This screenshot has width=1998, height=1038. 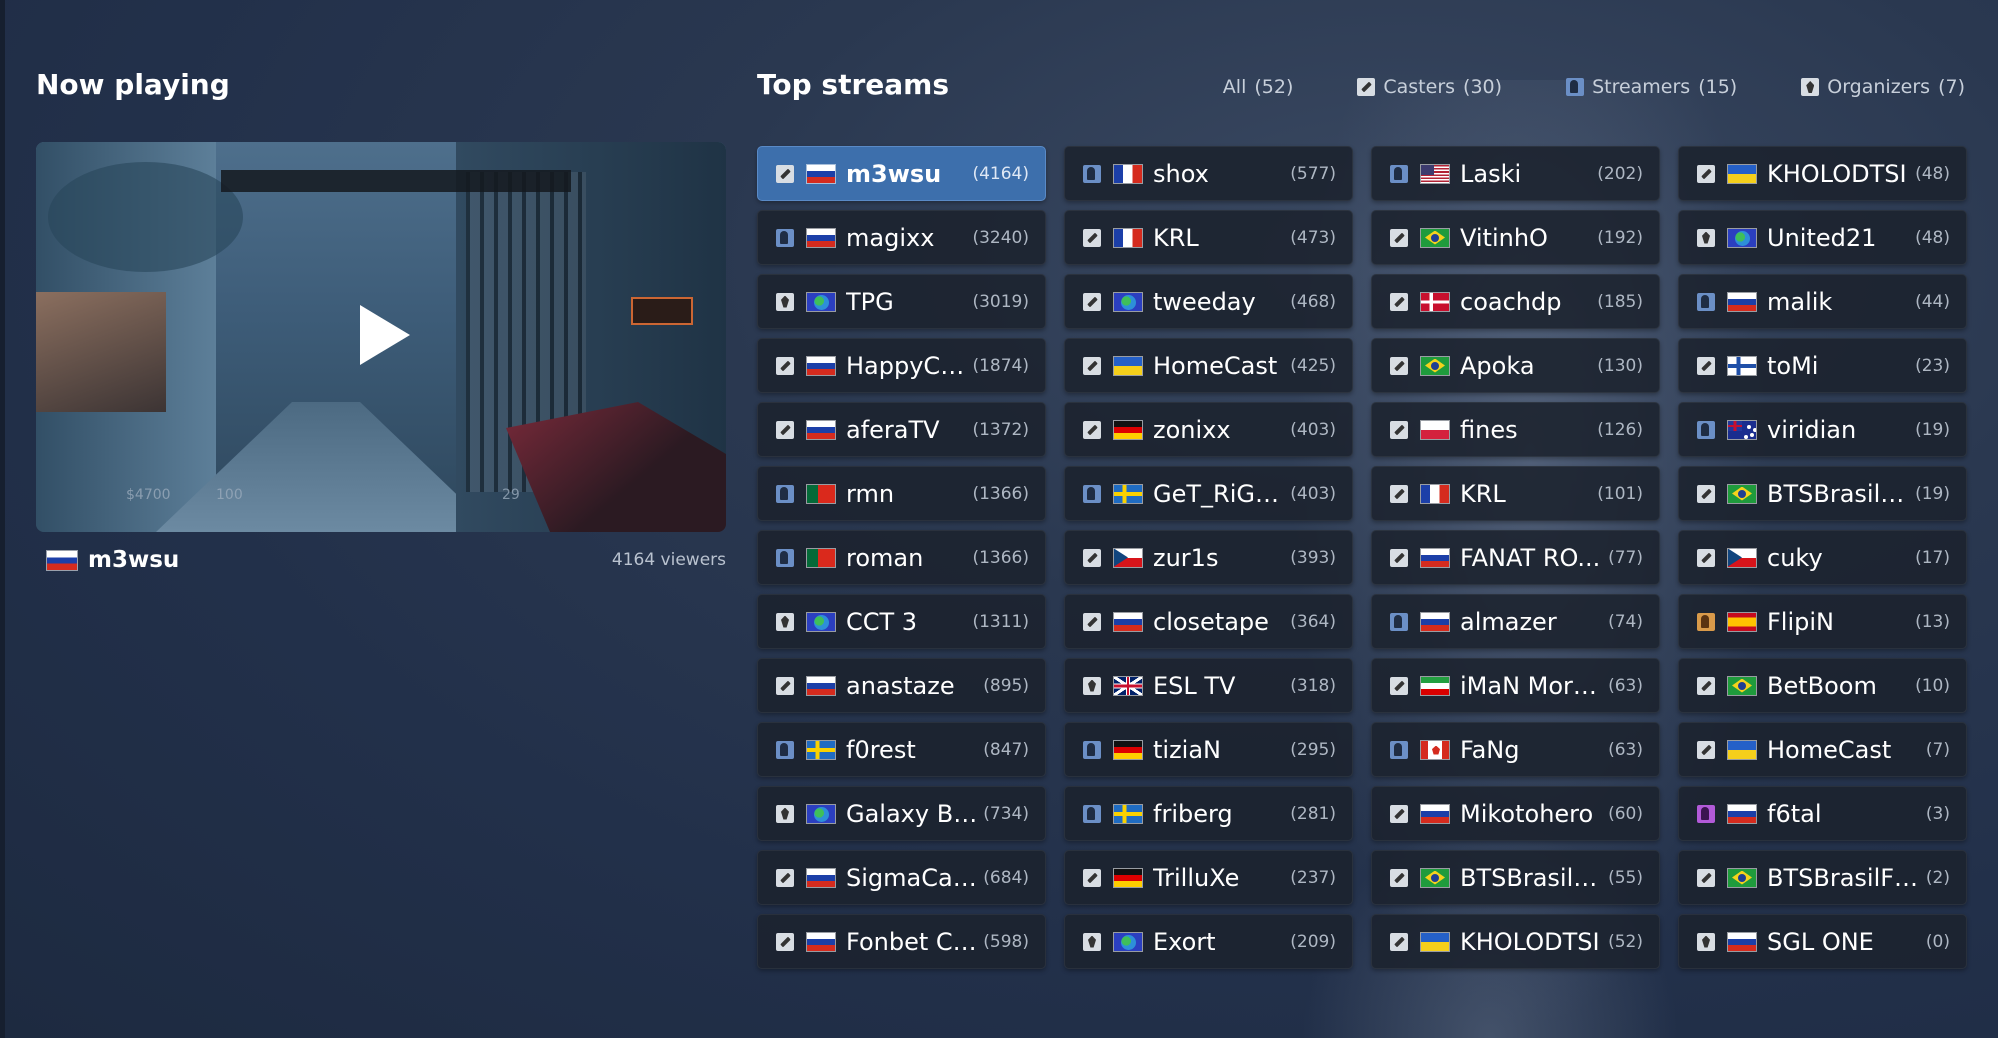 What do you see at coordinates (1883, 87) in the screenshot?
I see `filter-organizers: Organizers (7)` at bounding box center [1883, 87].